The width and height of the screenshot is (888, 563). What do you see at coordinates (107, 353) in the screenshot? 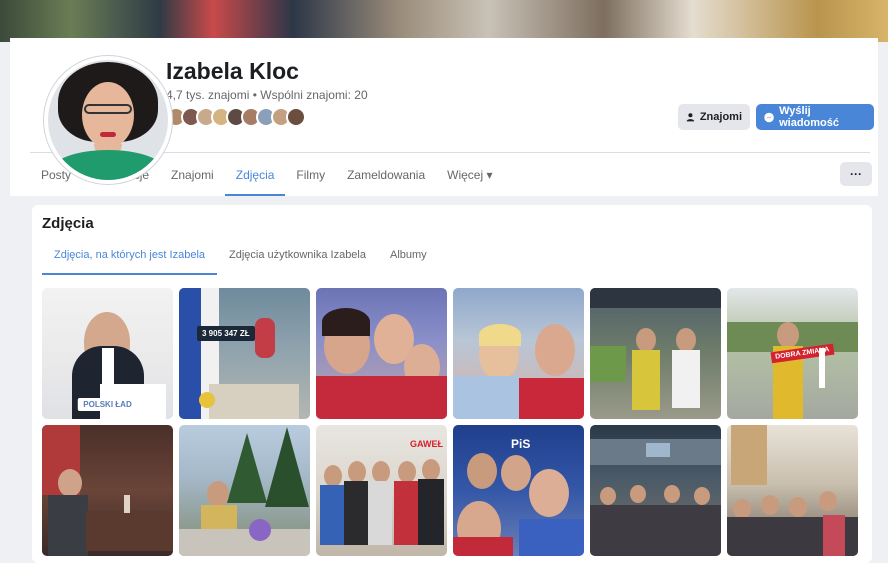
I see `photo-thumbnail: POLSKI ŁAD` at bounding box center [107, 353].